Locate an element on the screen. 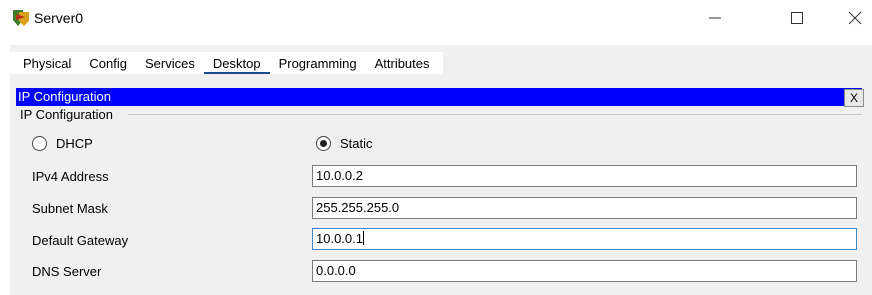 The width and height of the screenshot is (872, 295). tab-physical: Physical is located at coordinates (47, 63).